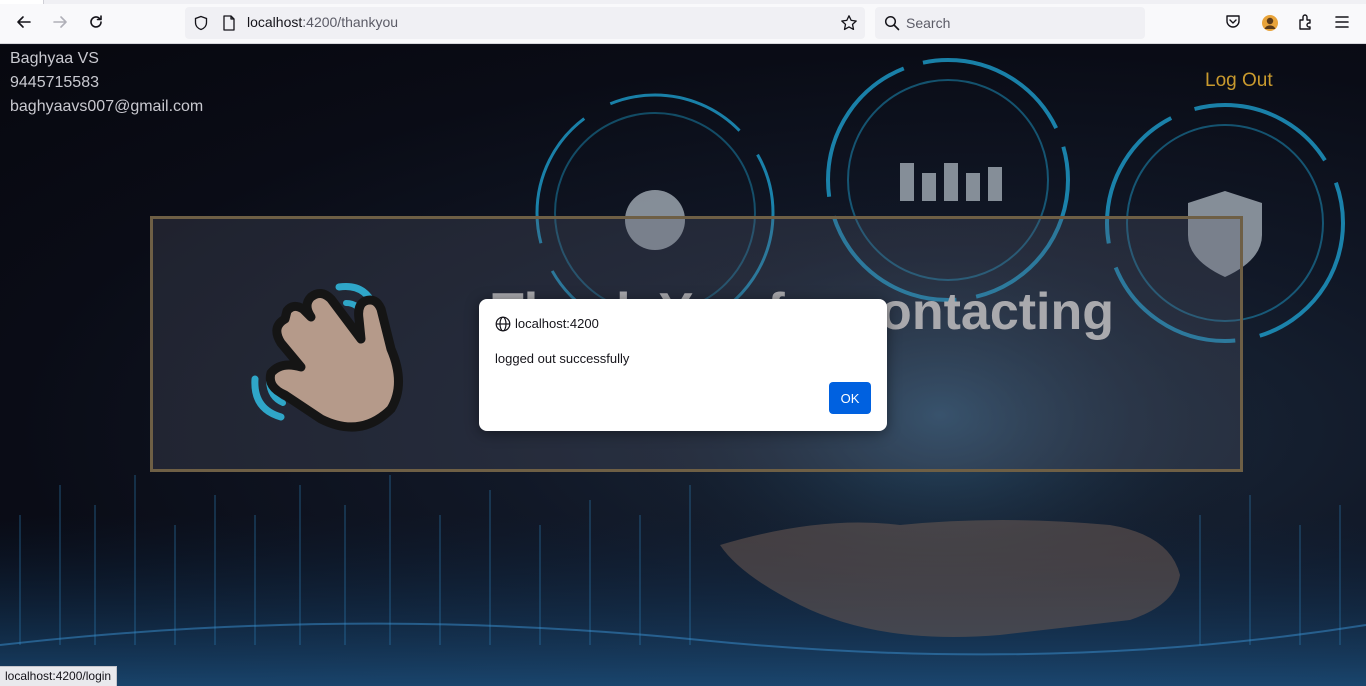 This screenshot has height=686, width=1366. I want to click on user-name: Baghyaa VS, so click(54, 58).